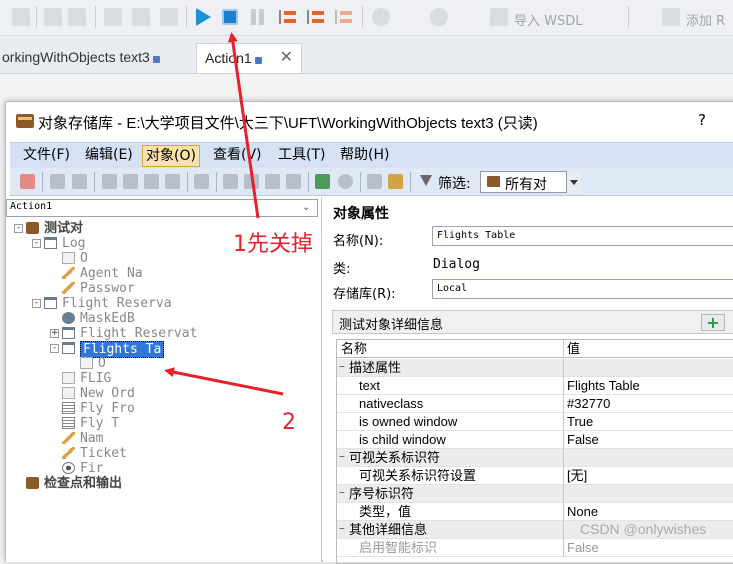  I want to click on annotation-step-2: 2, so click(289, 422).